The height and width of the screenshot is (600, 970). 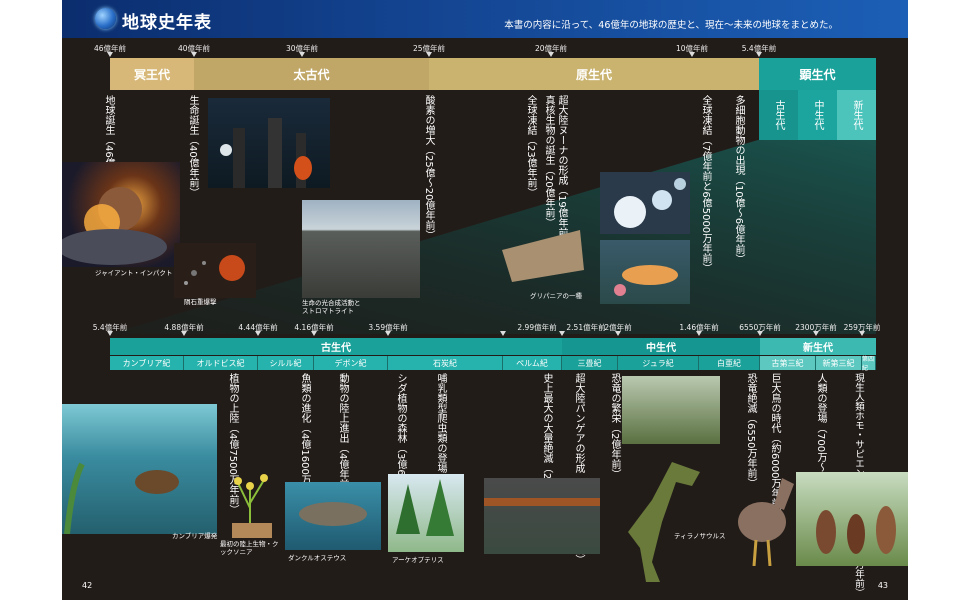 I want to click on stromatolite-image, so click(x=361, y=249).